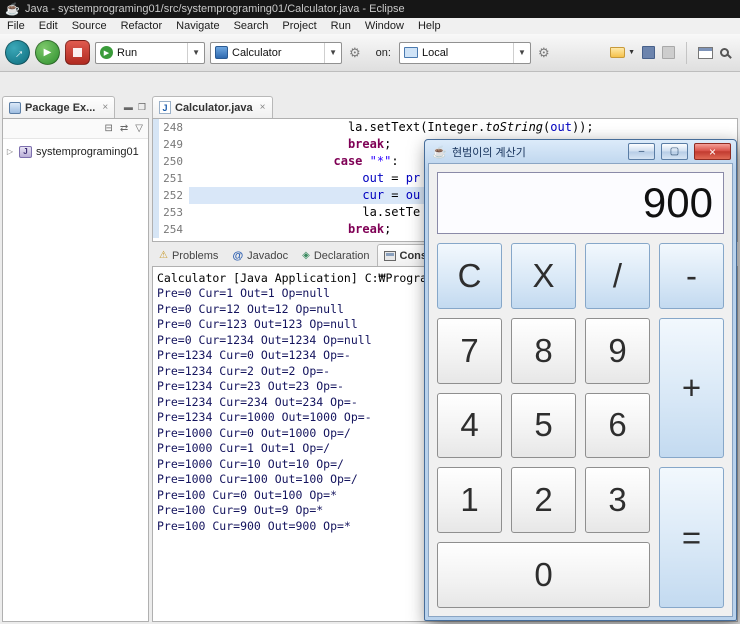 The height and width of the screenshot is (624, 740). I want to click on link-with-editor-icon: ⇄, so click(124, 128).